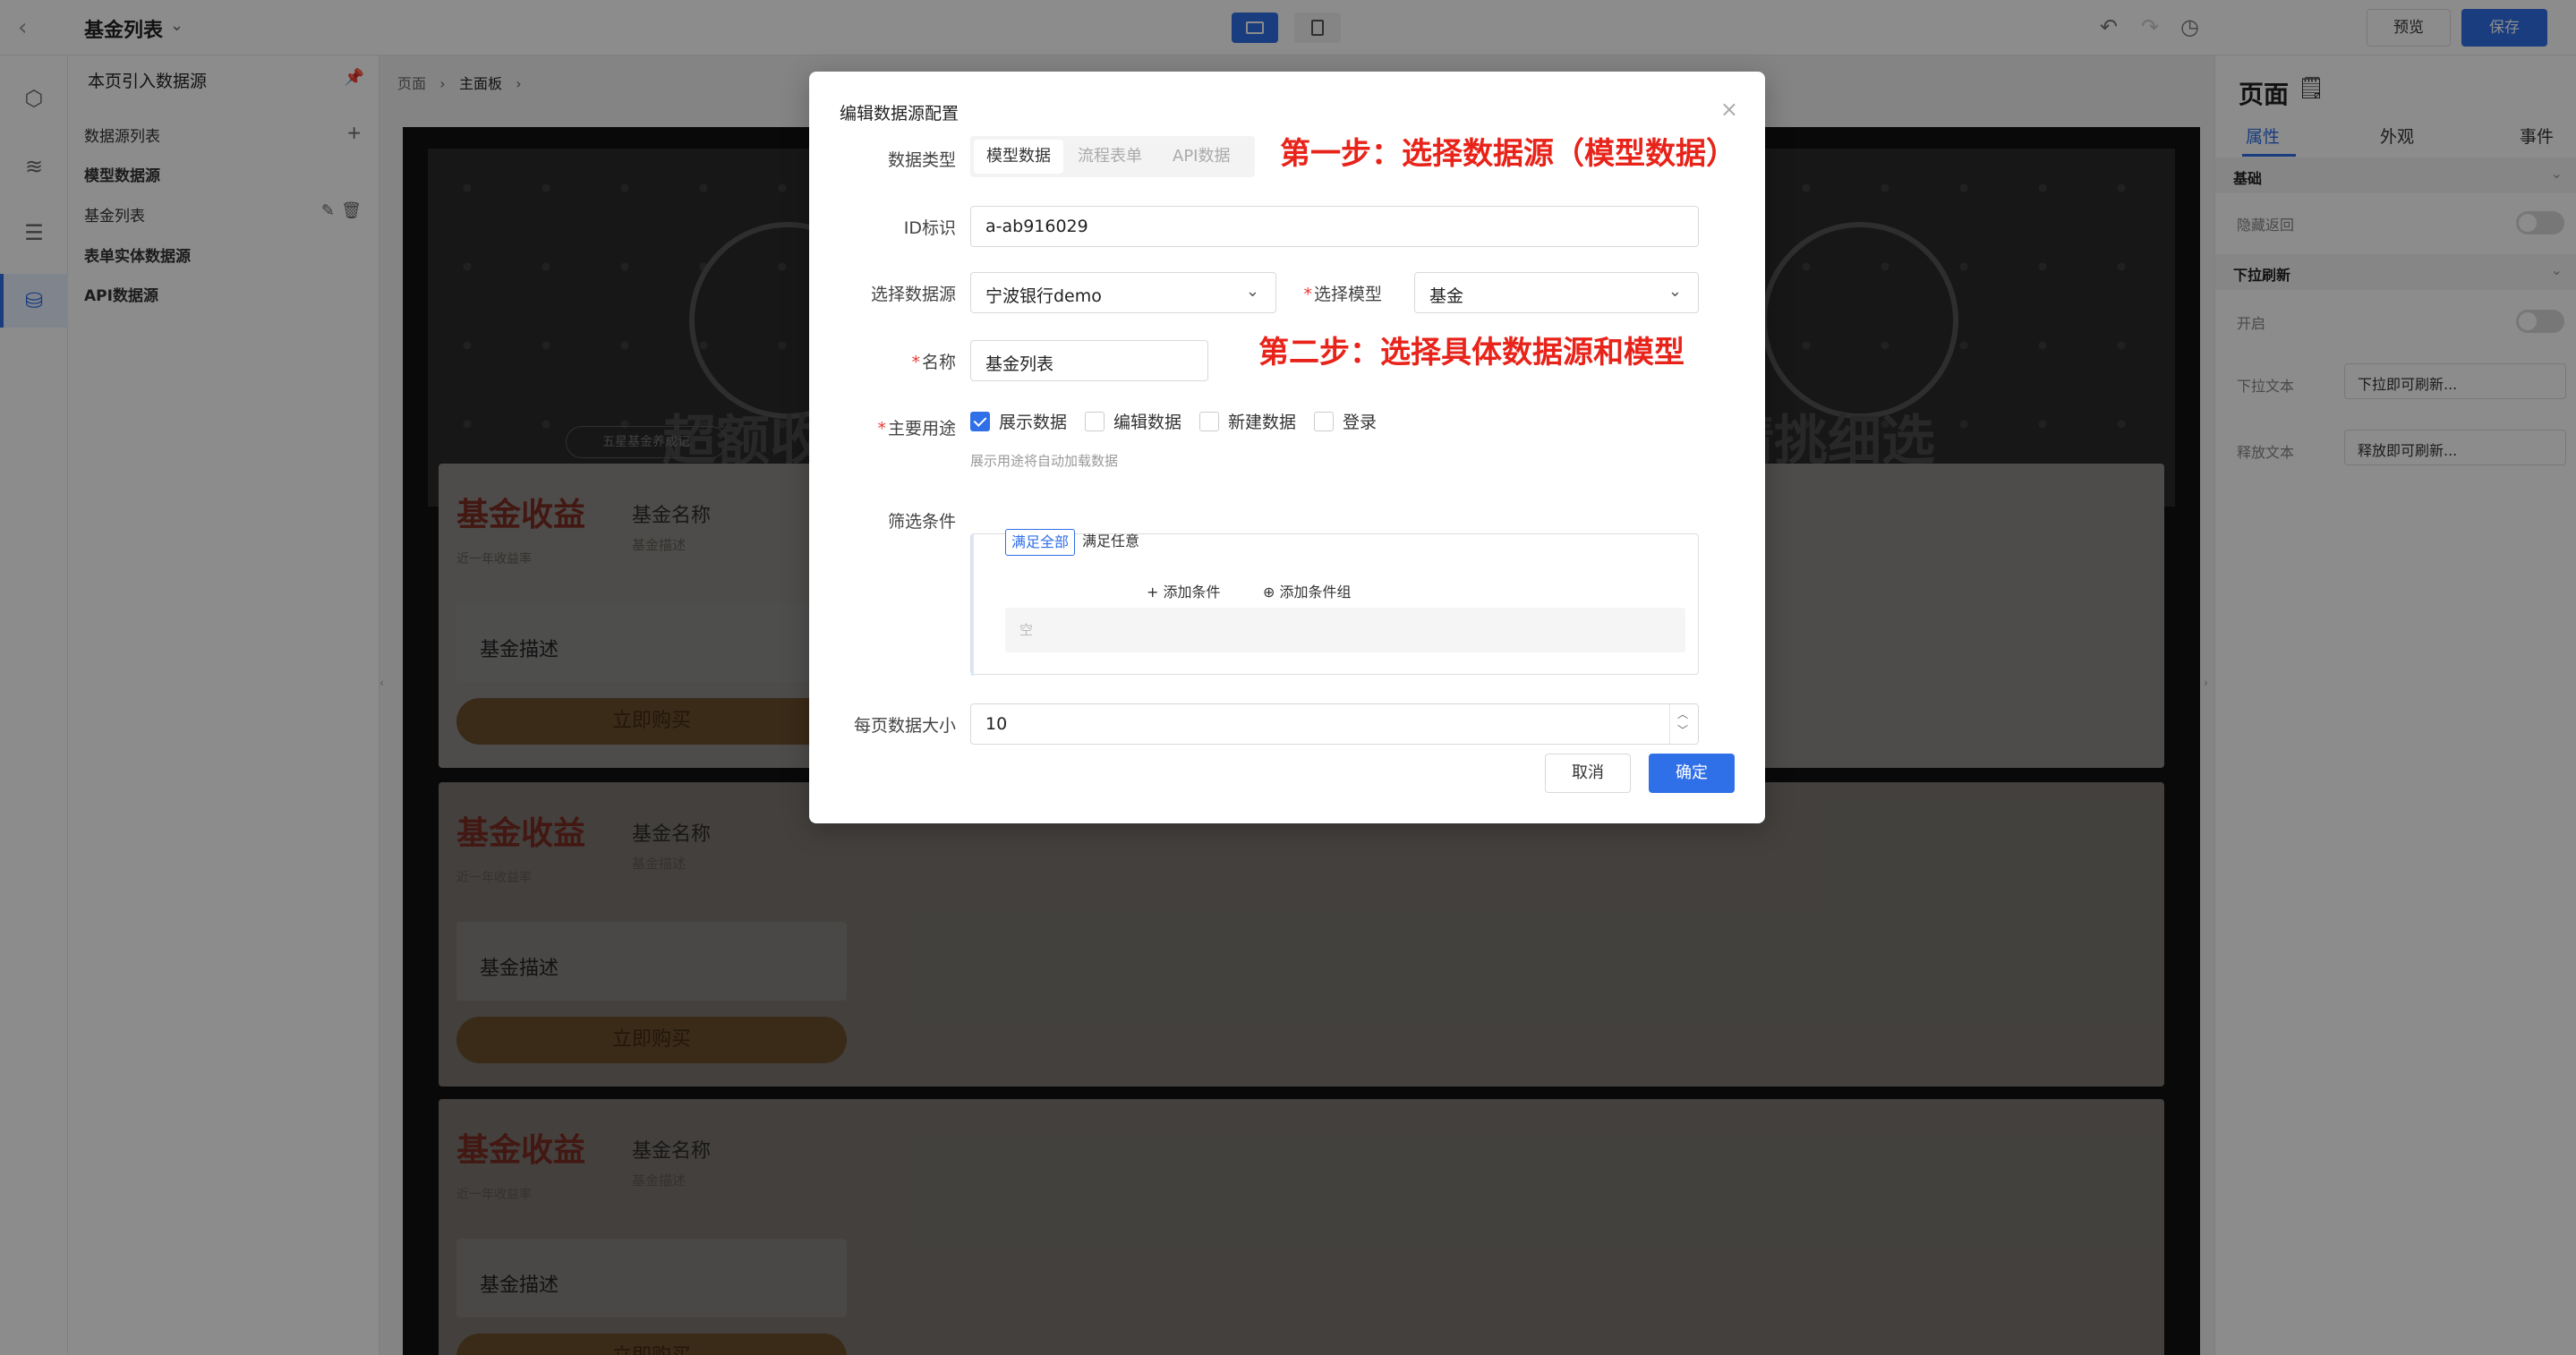  Describe the element at coordinates (980, 422) in the screenshot. I see `usage-display-checkbox` at that location.